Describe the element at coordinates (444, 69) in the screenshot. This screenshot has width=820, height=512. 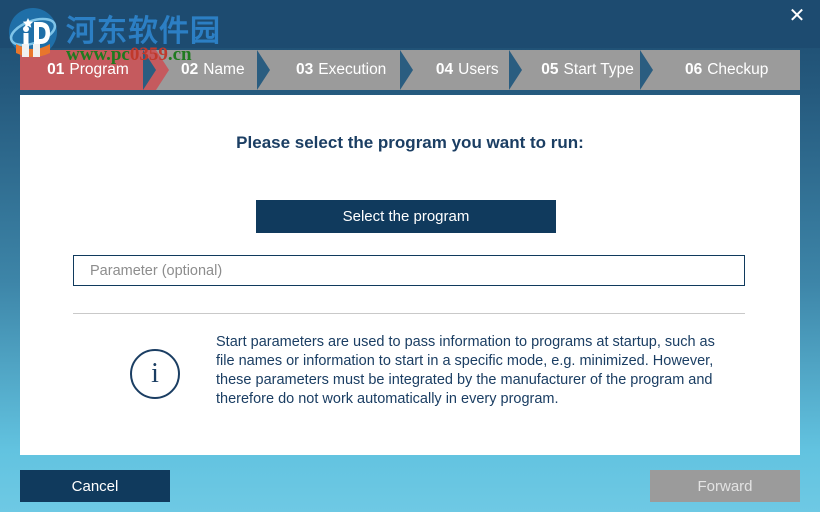
I see `step-number: 04` at that location.